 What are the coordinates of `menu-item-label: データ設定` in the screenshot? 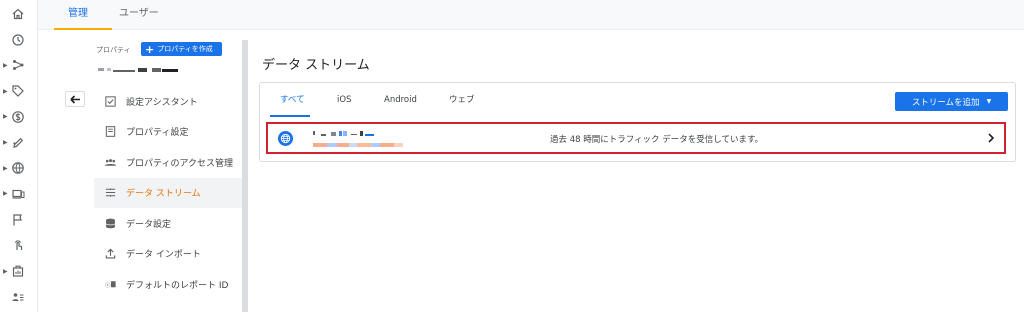 It's located at (149, 224).